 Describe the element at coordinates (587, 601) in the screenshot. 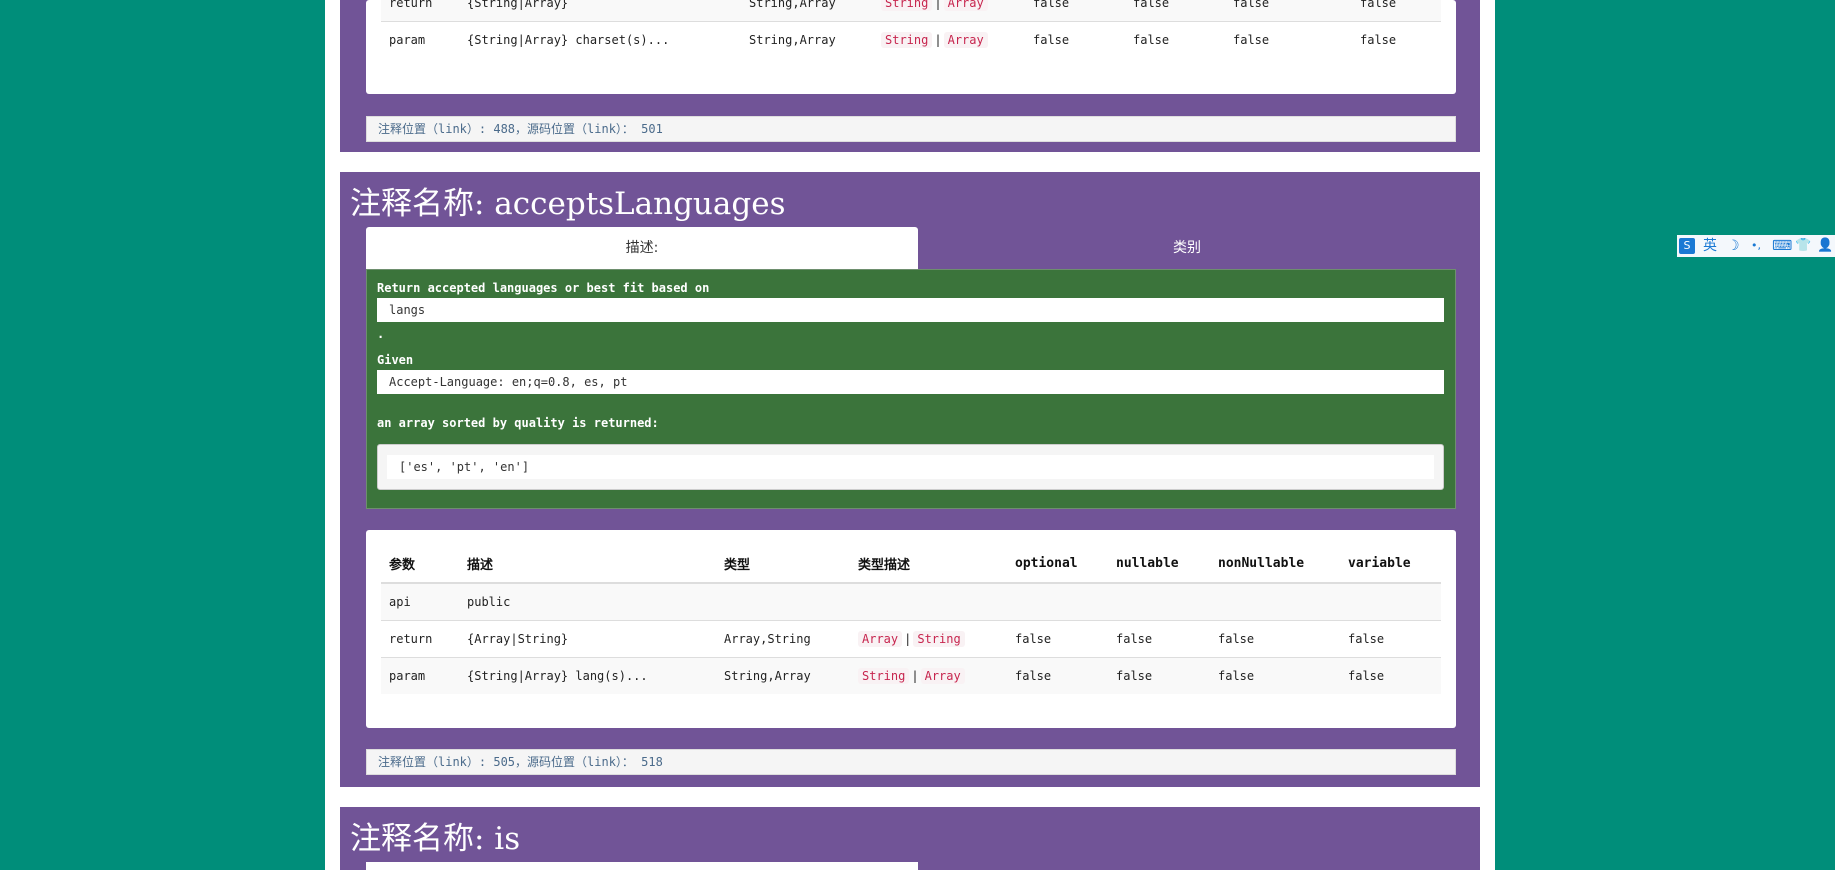

I see `table-cell: public` at that location.